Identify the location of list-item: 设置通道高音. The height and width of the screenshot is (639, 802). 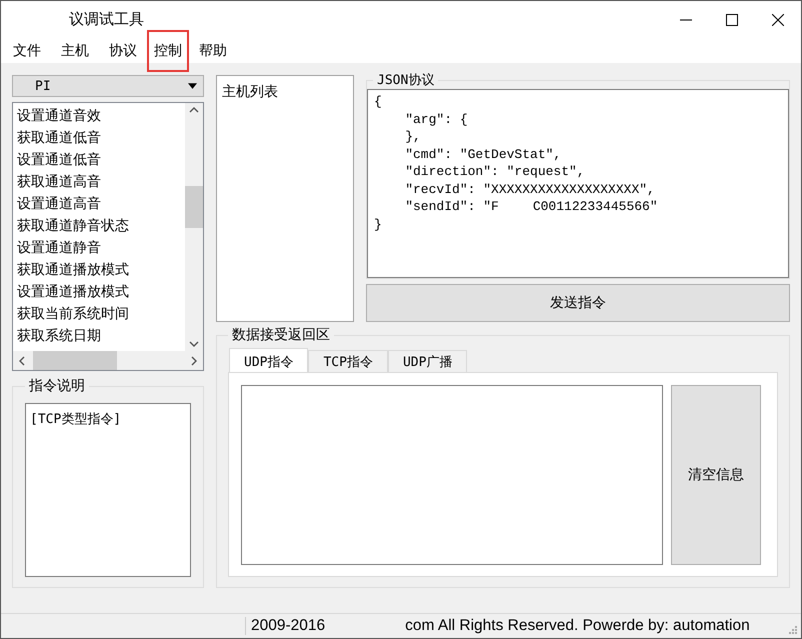
(99, 204).